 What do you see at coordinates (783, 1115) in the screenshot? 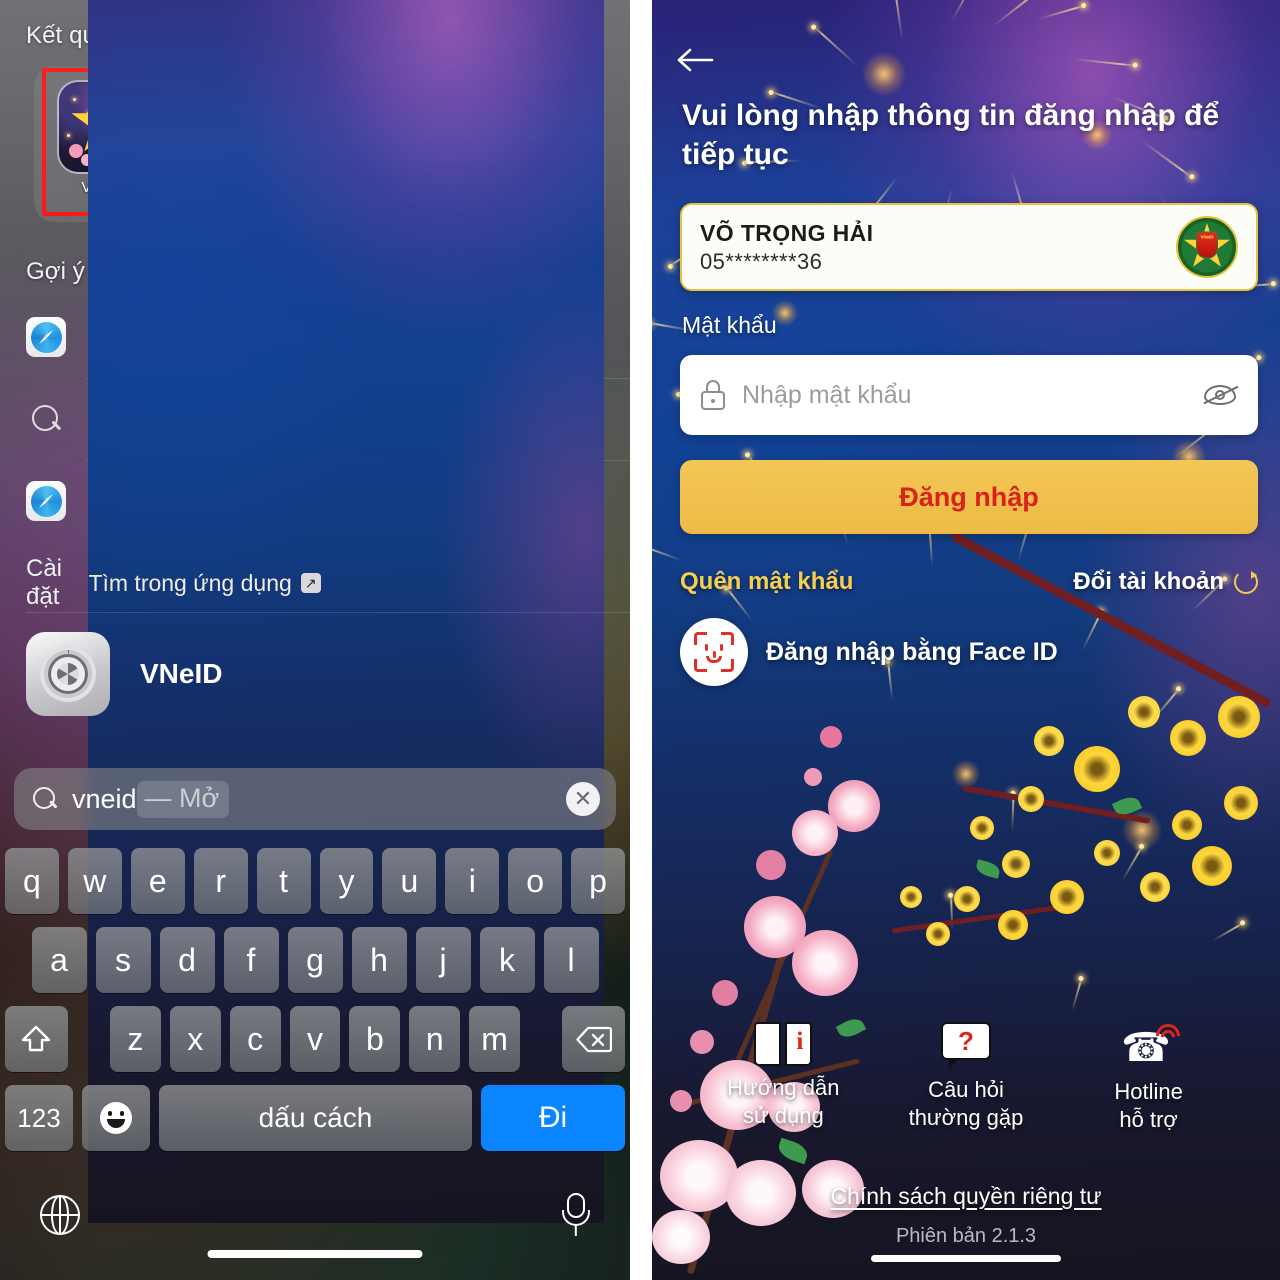
I see `footer-action-line2: sử dụng` at bounding box center [783, 1115].